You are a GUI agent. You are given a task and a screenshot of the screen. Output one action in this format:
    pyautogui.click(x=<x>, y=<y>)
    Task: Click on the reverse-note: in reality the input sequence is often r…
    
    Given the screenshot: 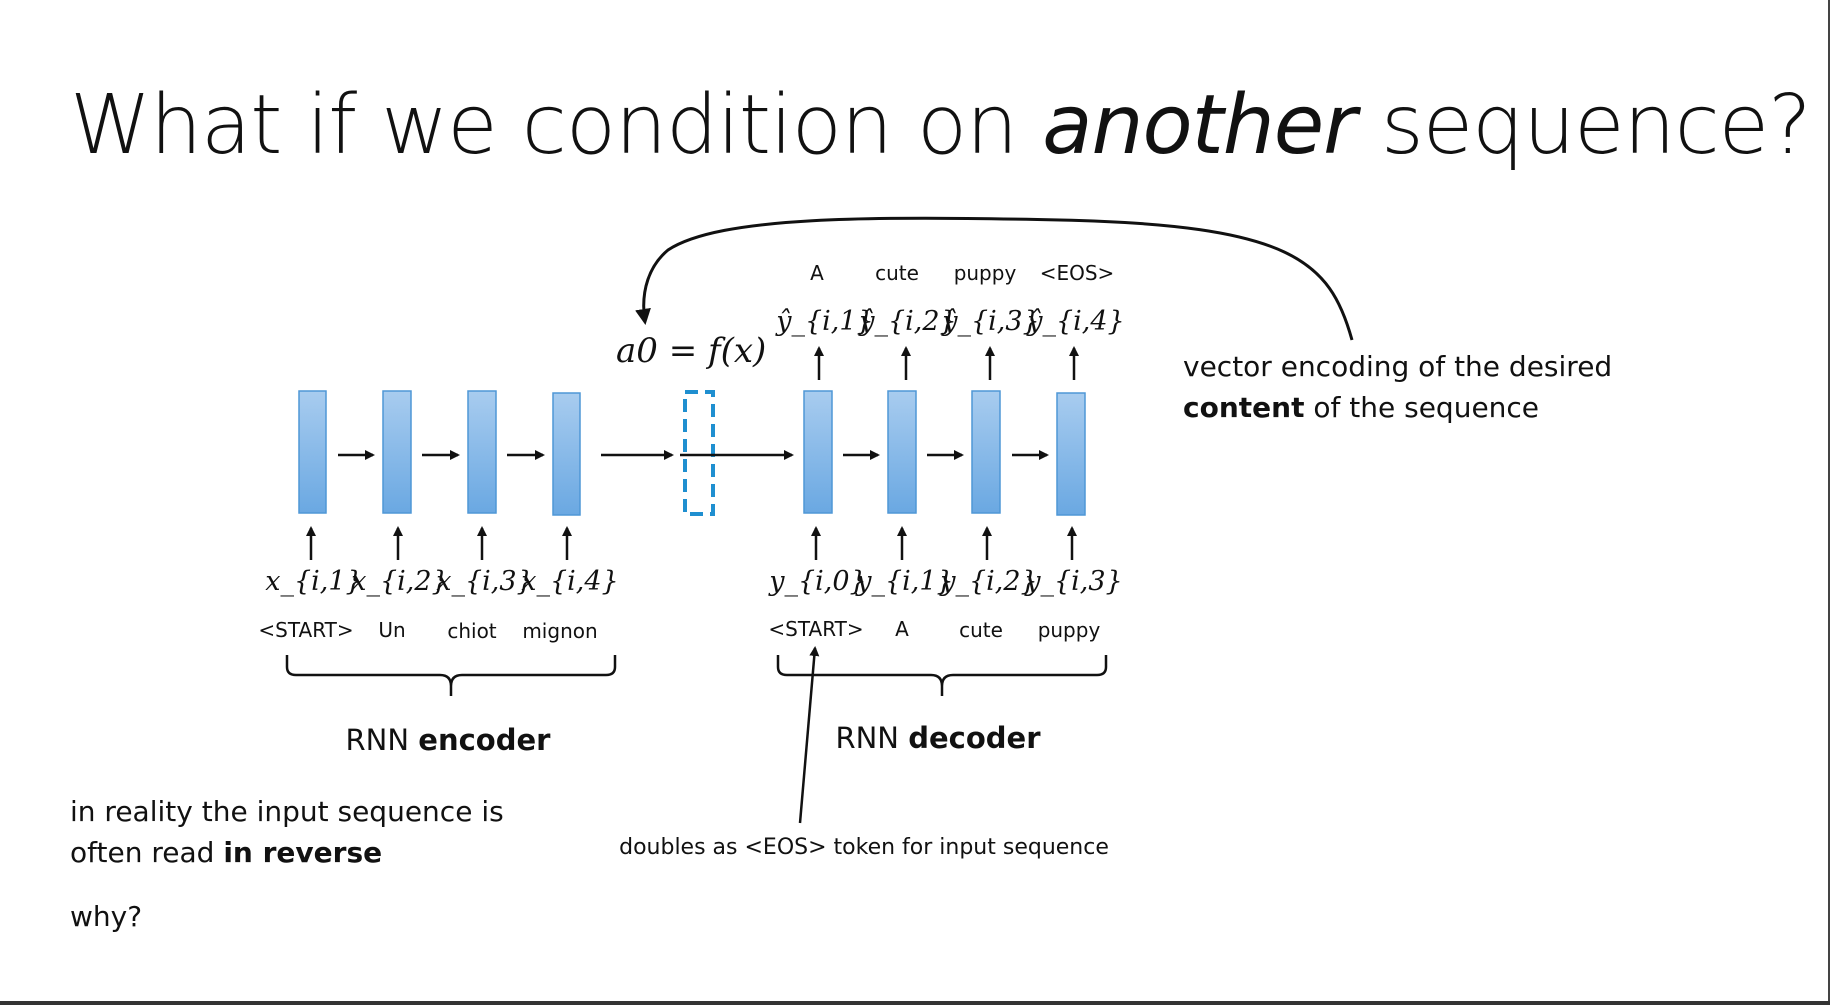 What is the action you would take?
    pyautogui.click(x=287, y=832)
    